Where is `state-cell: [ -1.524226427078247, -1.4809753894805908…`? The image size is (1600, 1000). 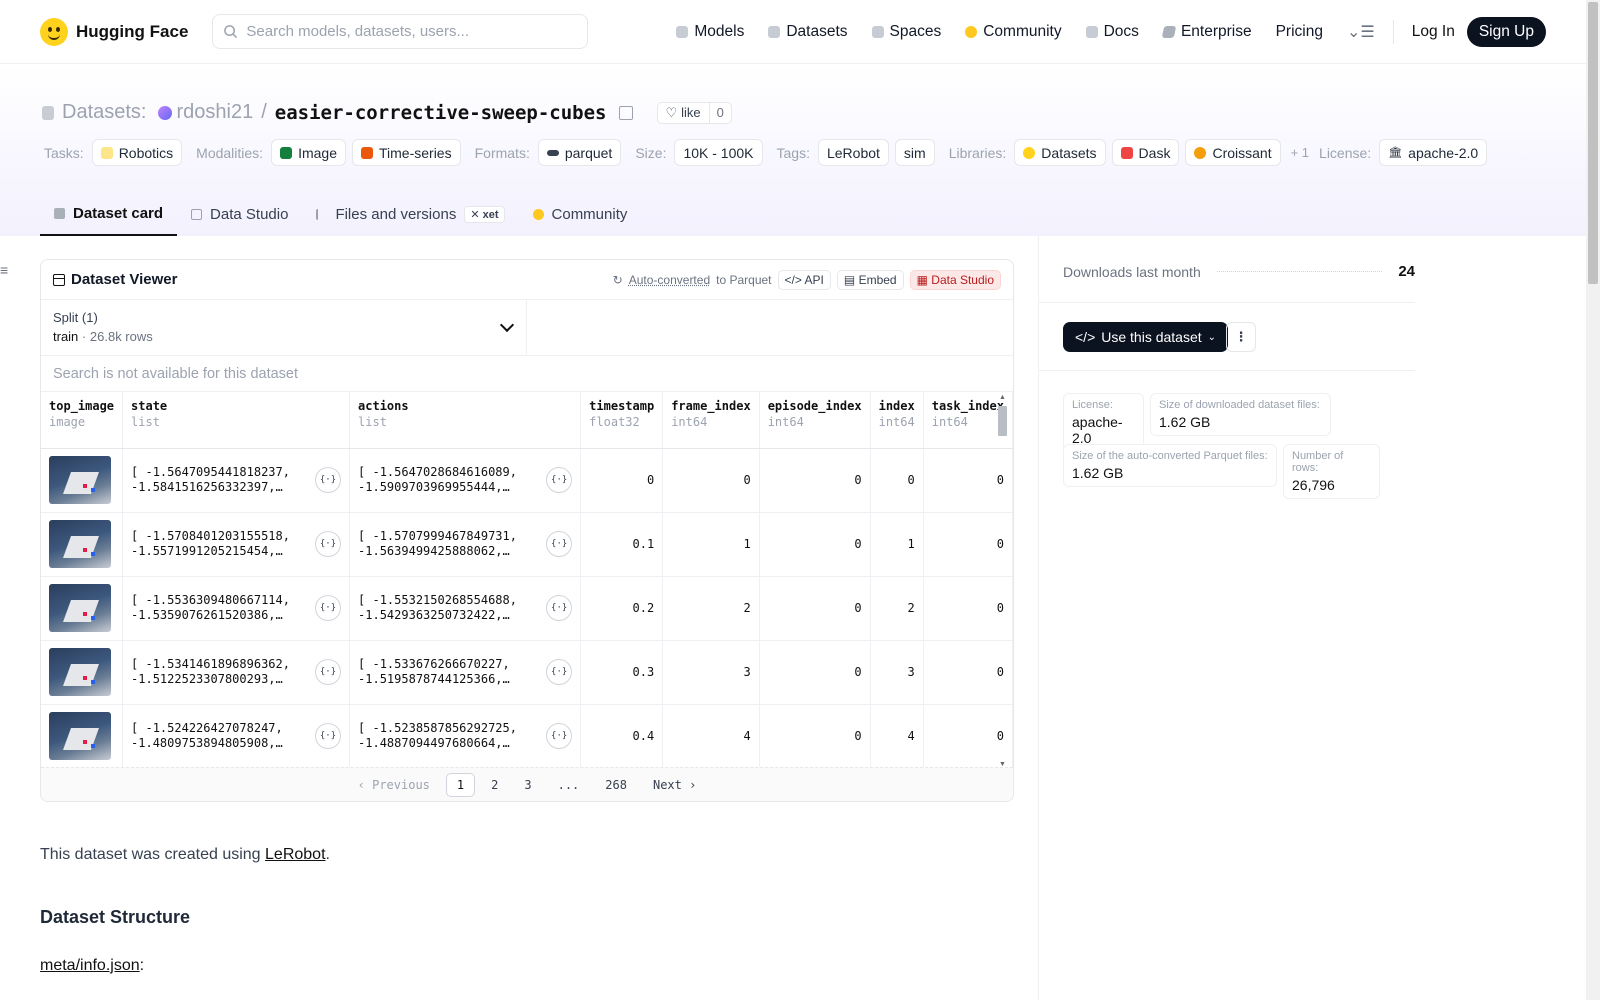
state-cell: [ -1.524226427078247, -1.4809753894805908… is located at coordinates (236, 736).